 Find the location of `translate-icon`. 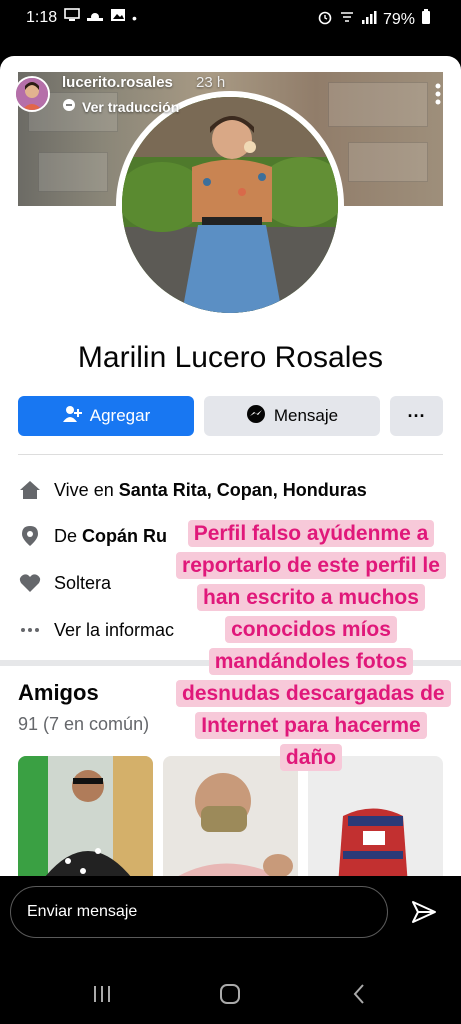

translate-icon is located at coordinates (69, 106).